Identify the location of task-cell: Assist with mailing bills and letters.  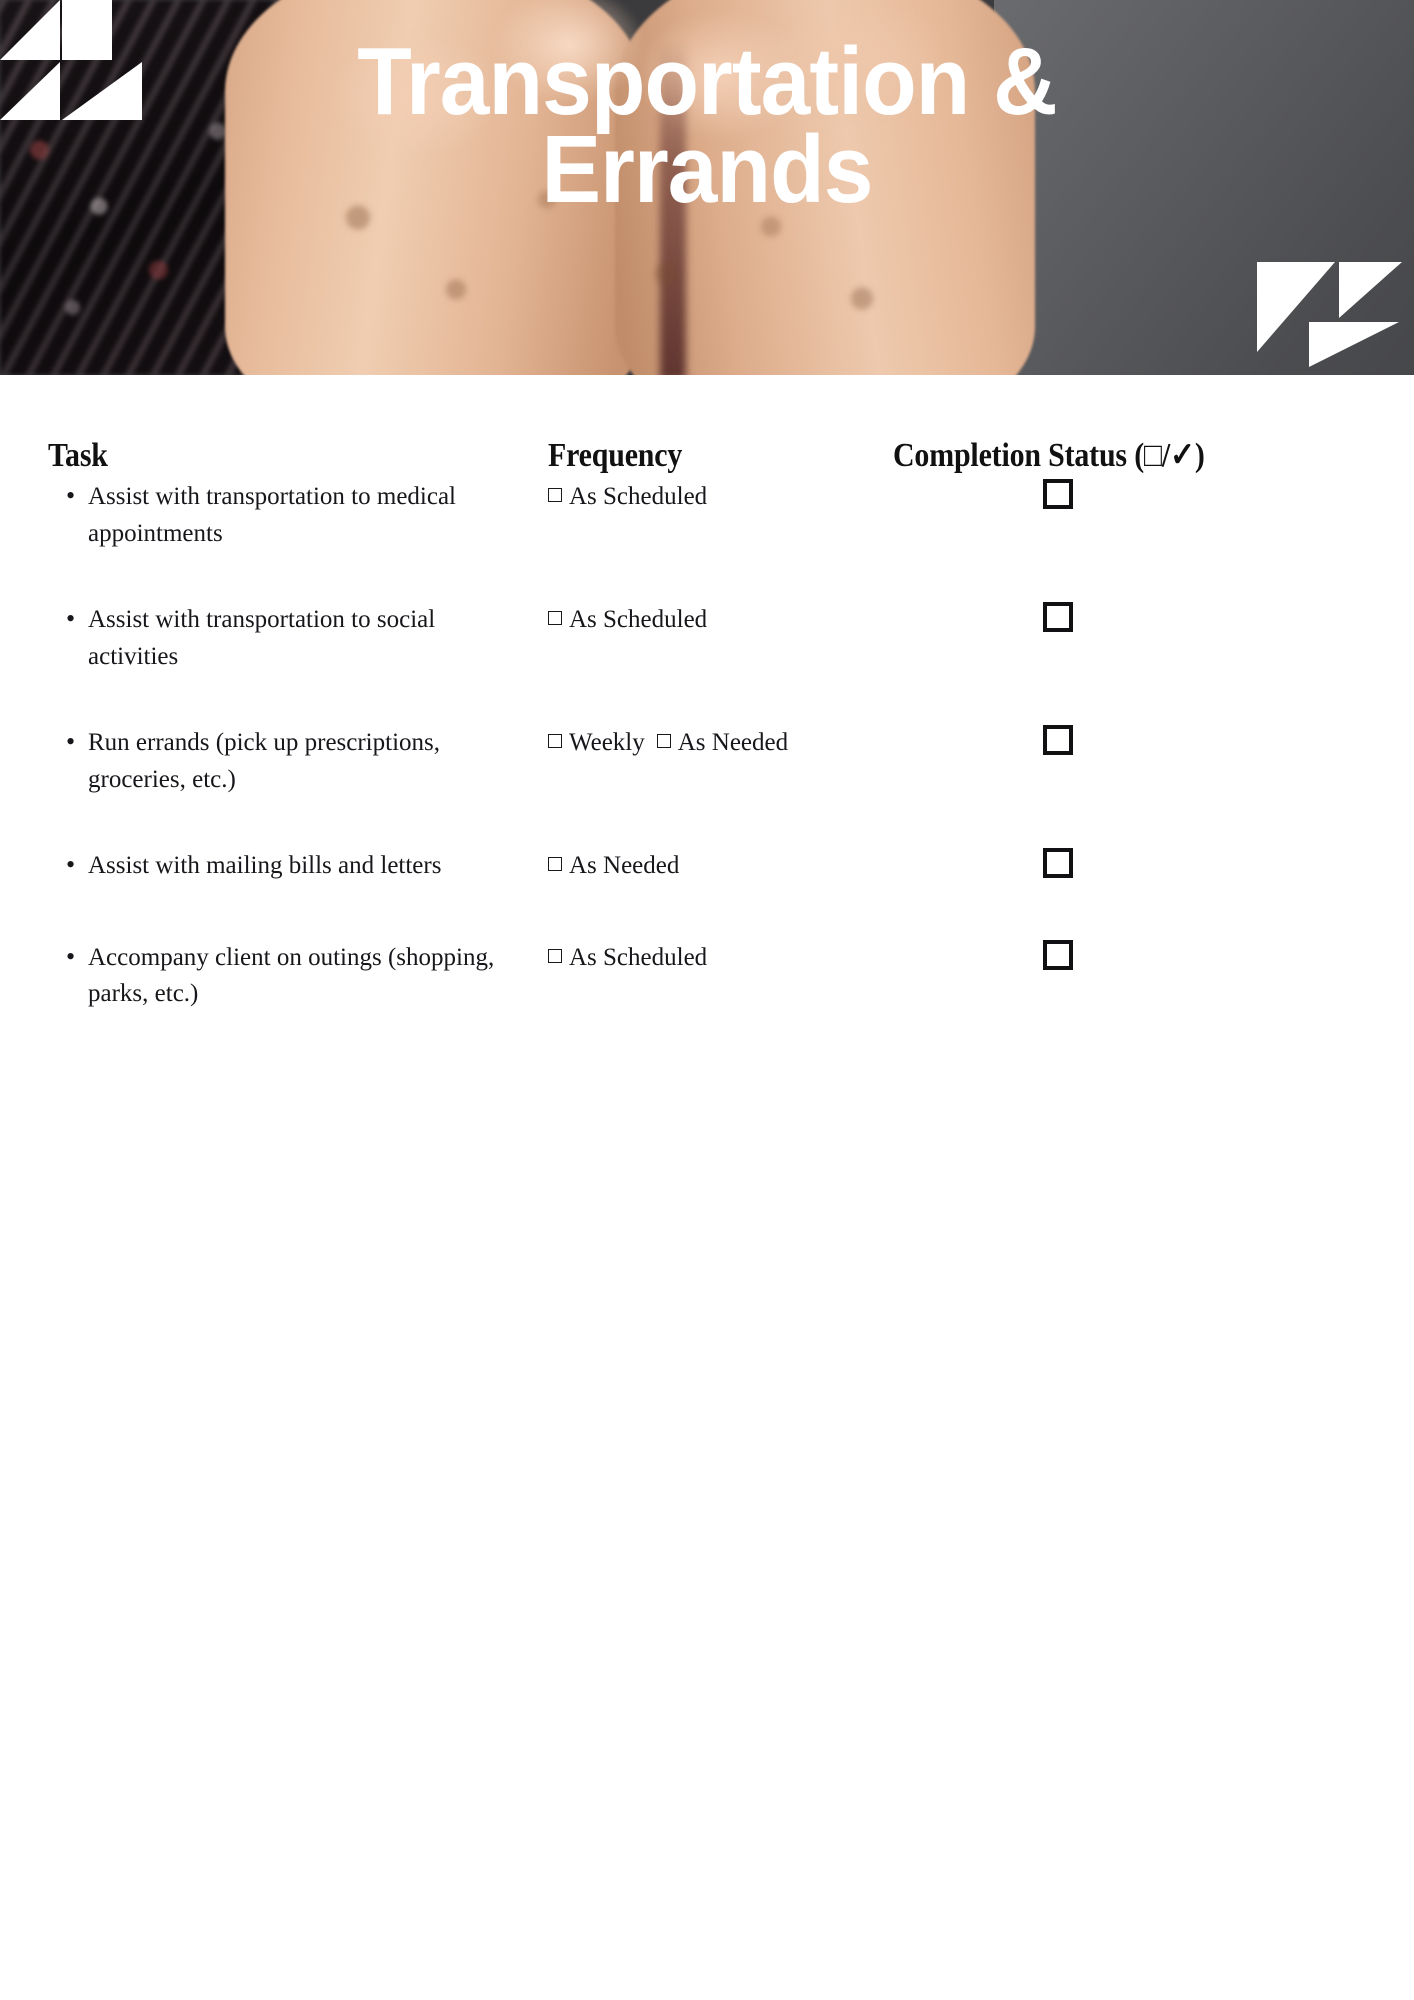
(298, 893).